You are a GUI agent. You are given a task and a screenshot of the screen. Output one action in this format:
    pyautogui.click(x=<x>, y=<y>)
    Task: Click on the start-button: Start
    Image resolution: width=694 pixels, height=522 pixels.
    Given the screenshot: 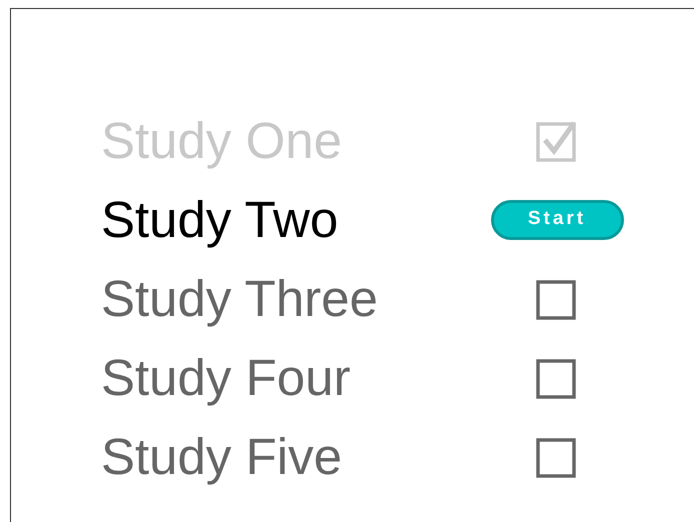 What is the action you would take?
    pyautogui.click(x=557, y=220)
    